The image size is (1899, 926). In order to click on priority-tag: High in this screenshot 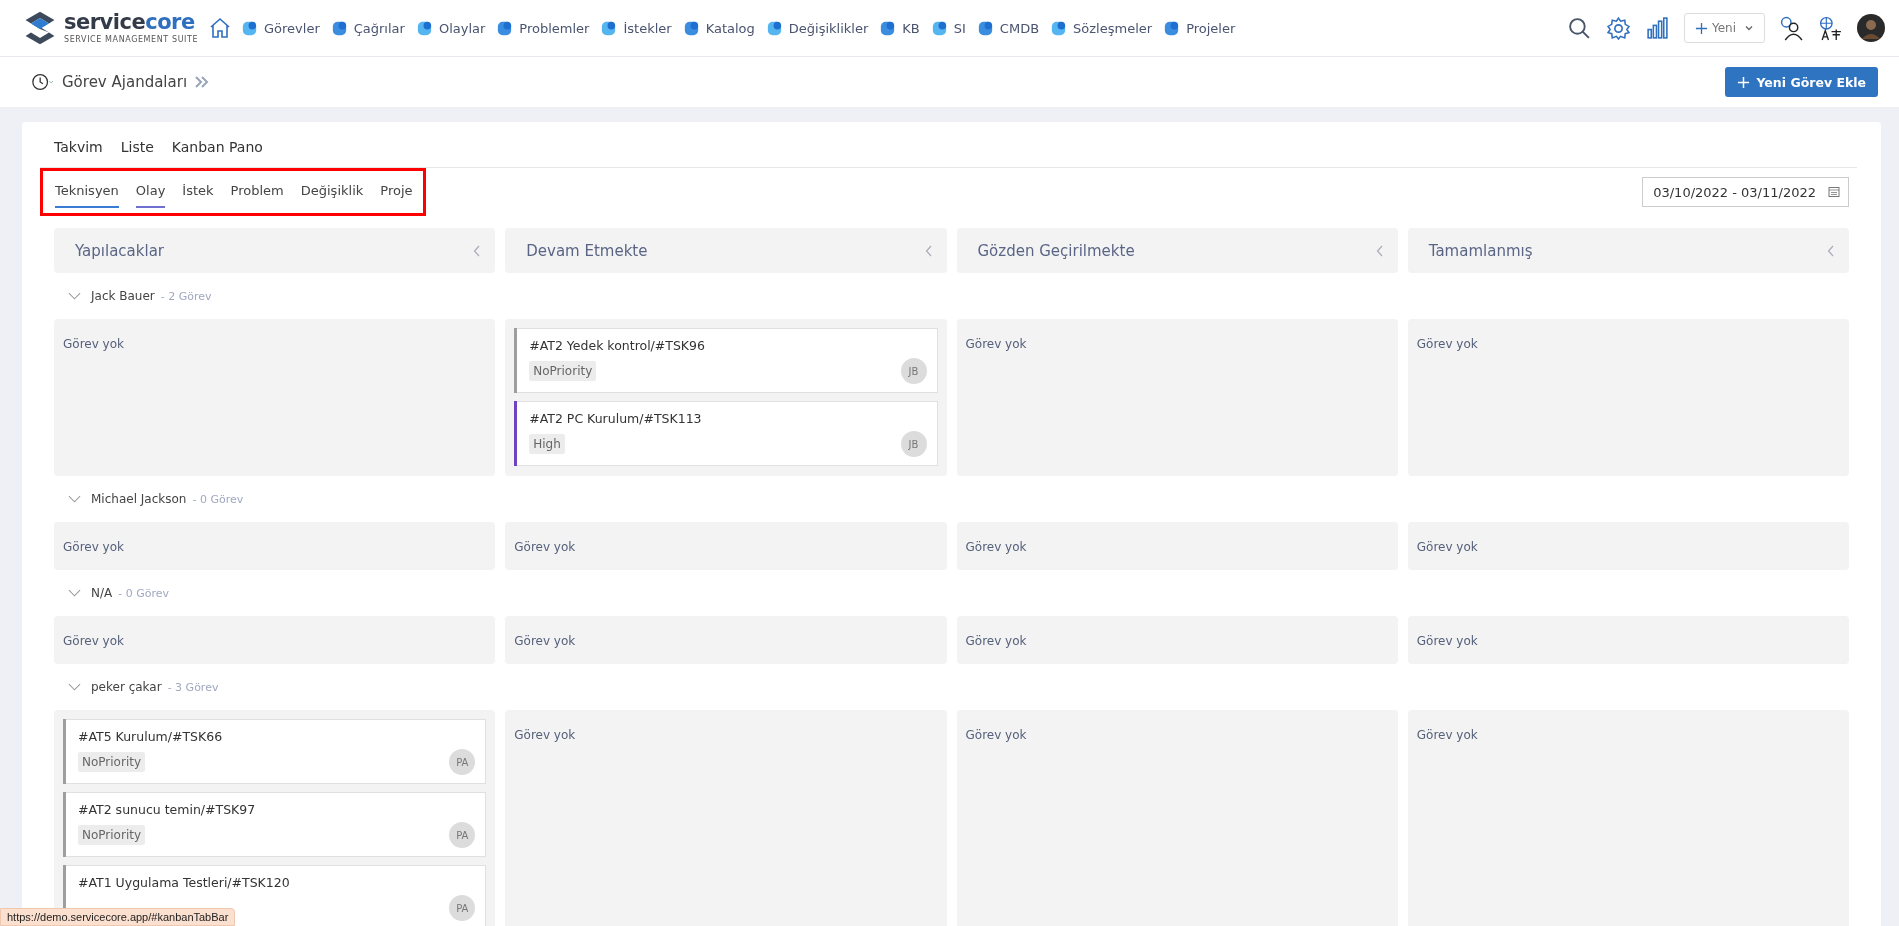, I will do `click(547, 444)`.